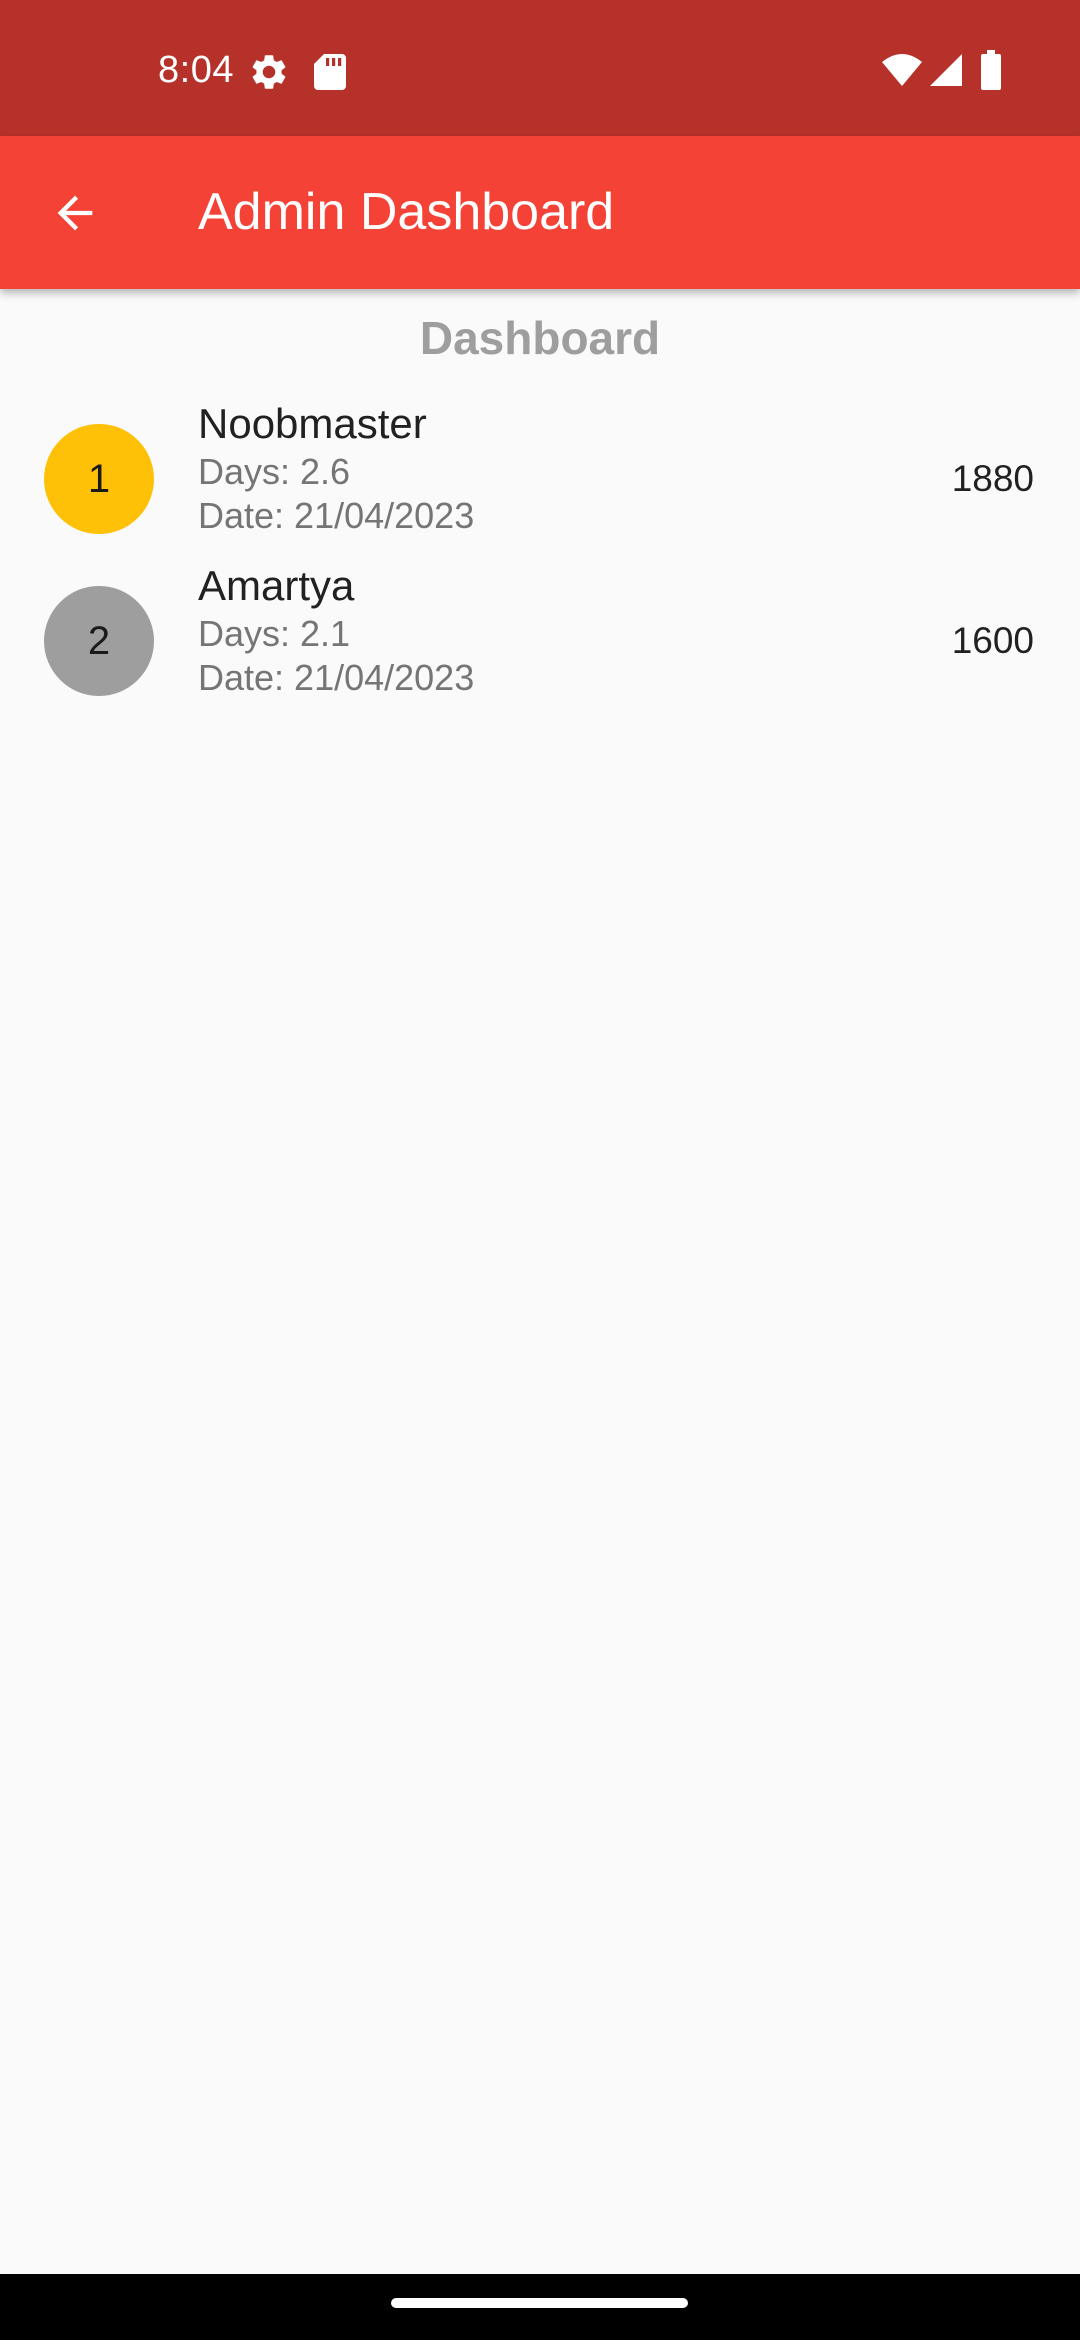 This screenshot has height=2340, width=1080. What do you see at coordinates (946, 70) in the screenshot?
I see `signal-icon` at bounding box center [946, 70].